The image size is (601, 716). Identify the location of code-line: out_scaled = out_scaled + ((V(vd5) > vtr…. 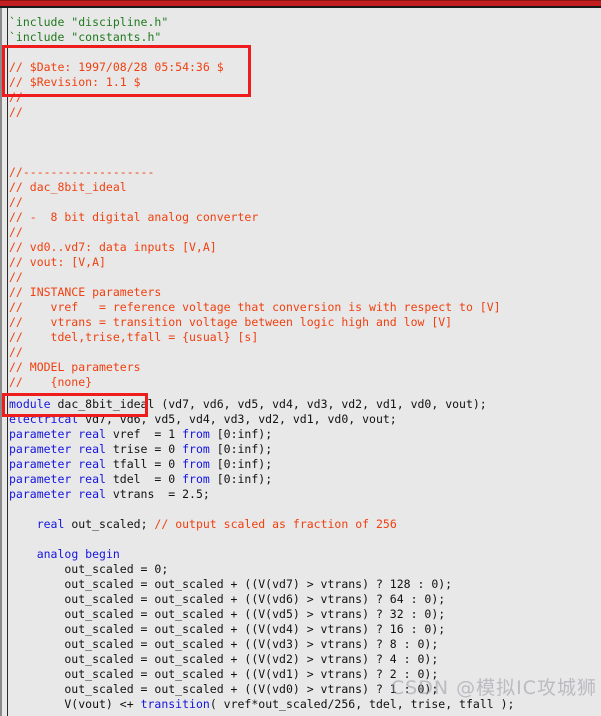
(227, 614).